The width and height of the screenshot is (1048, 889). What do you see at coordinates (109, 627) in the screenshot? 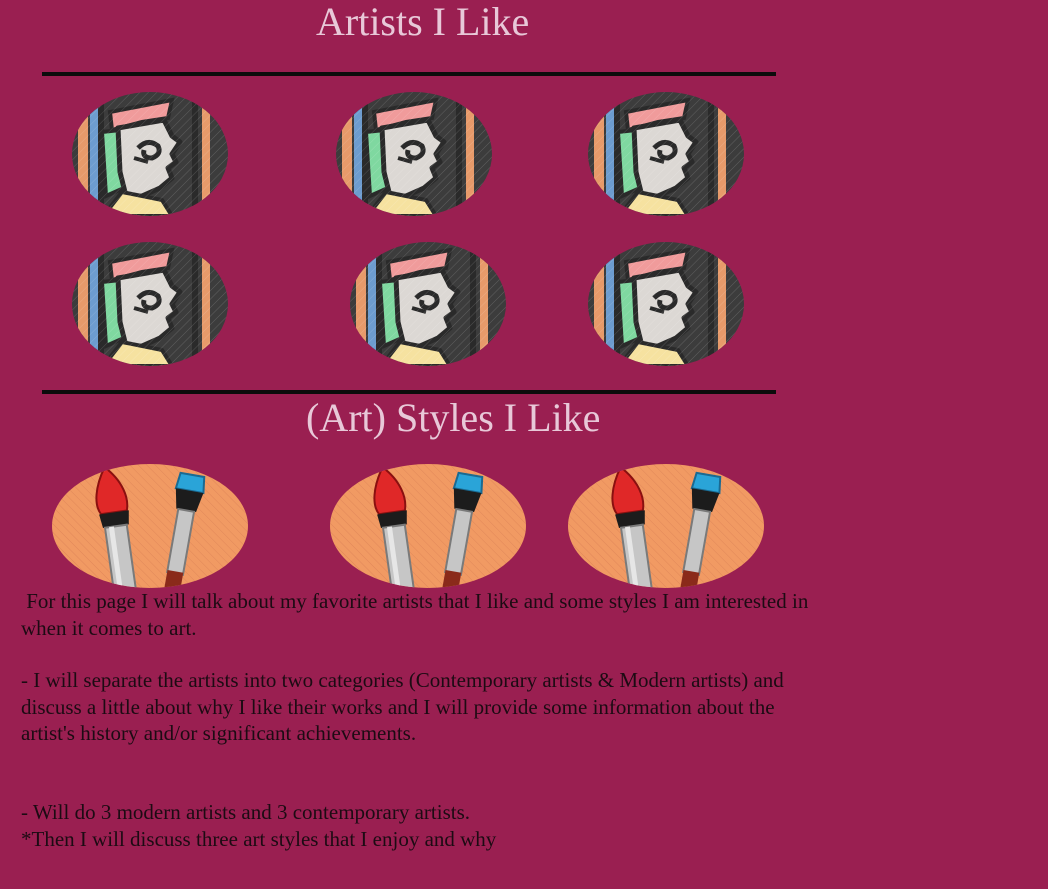
I see `intro-line-2: when it comes to art.` at bounding box center [109, 627].